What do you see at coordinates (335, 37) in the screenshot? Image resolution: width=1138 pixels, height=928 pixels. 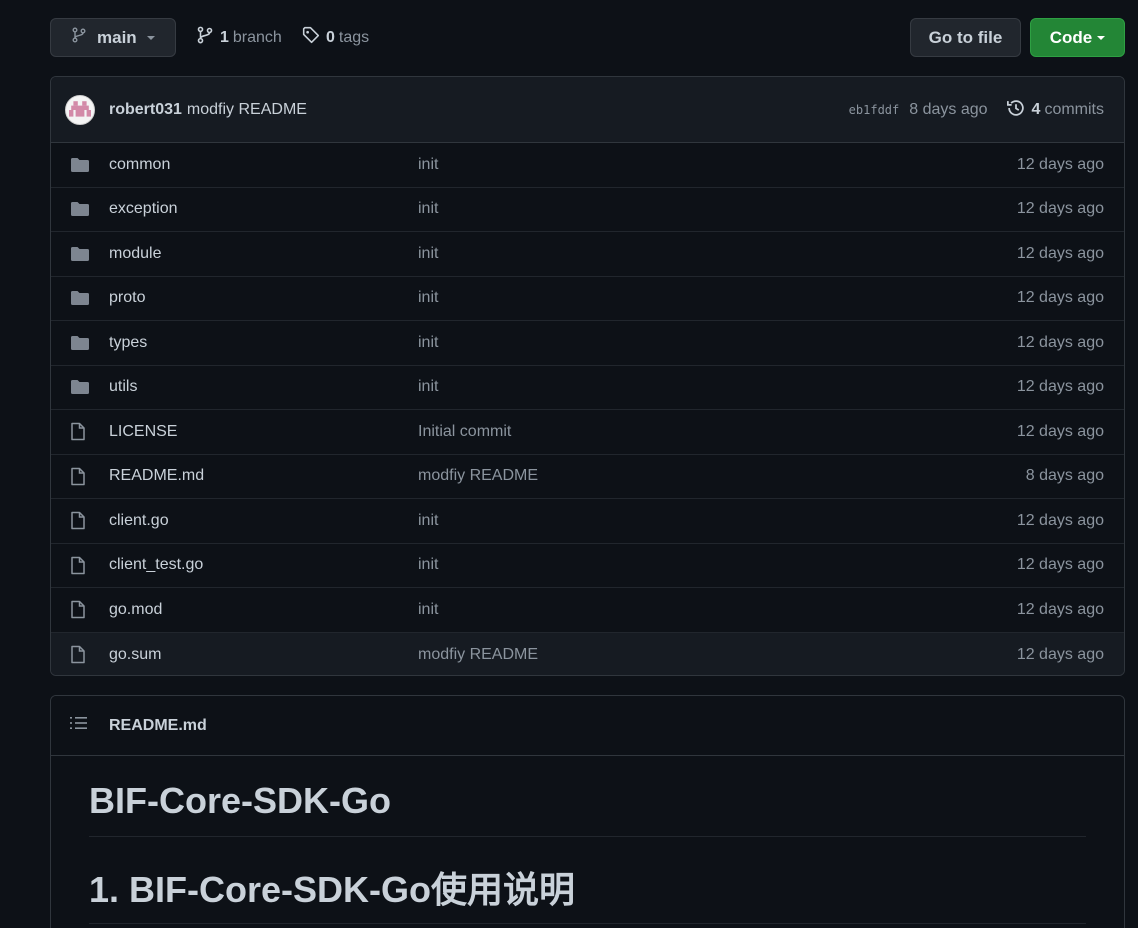 I see `tags-link: 0 tags` at bounding box center [335, 37].